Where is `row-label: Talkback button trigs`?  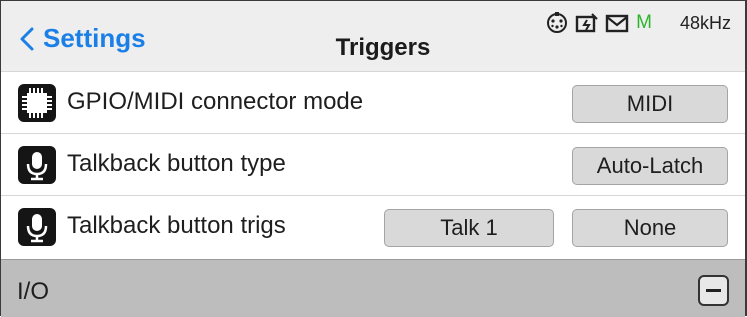 row-label: Talkback button trigs is located at coordinates (176, 225).